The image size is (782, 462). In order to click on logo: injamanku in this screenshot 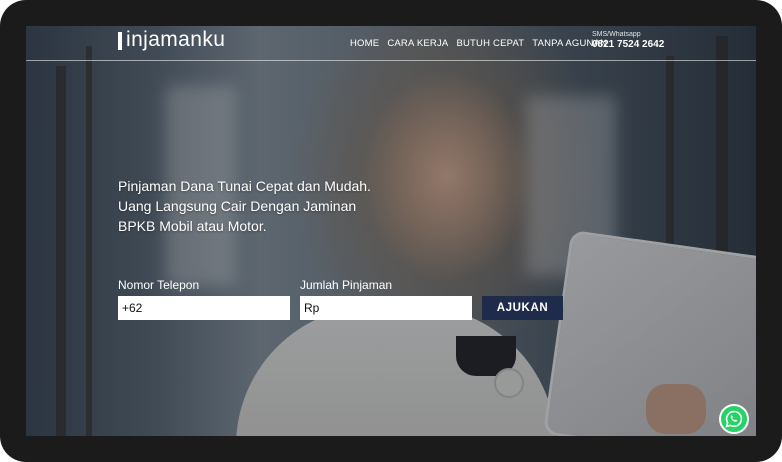, I will do `click(175, 40)`.